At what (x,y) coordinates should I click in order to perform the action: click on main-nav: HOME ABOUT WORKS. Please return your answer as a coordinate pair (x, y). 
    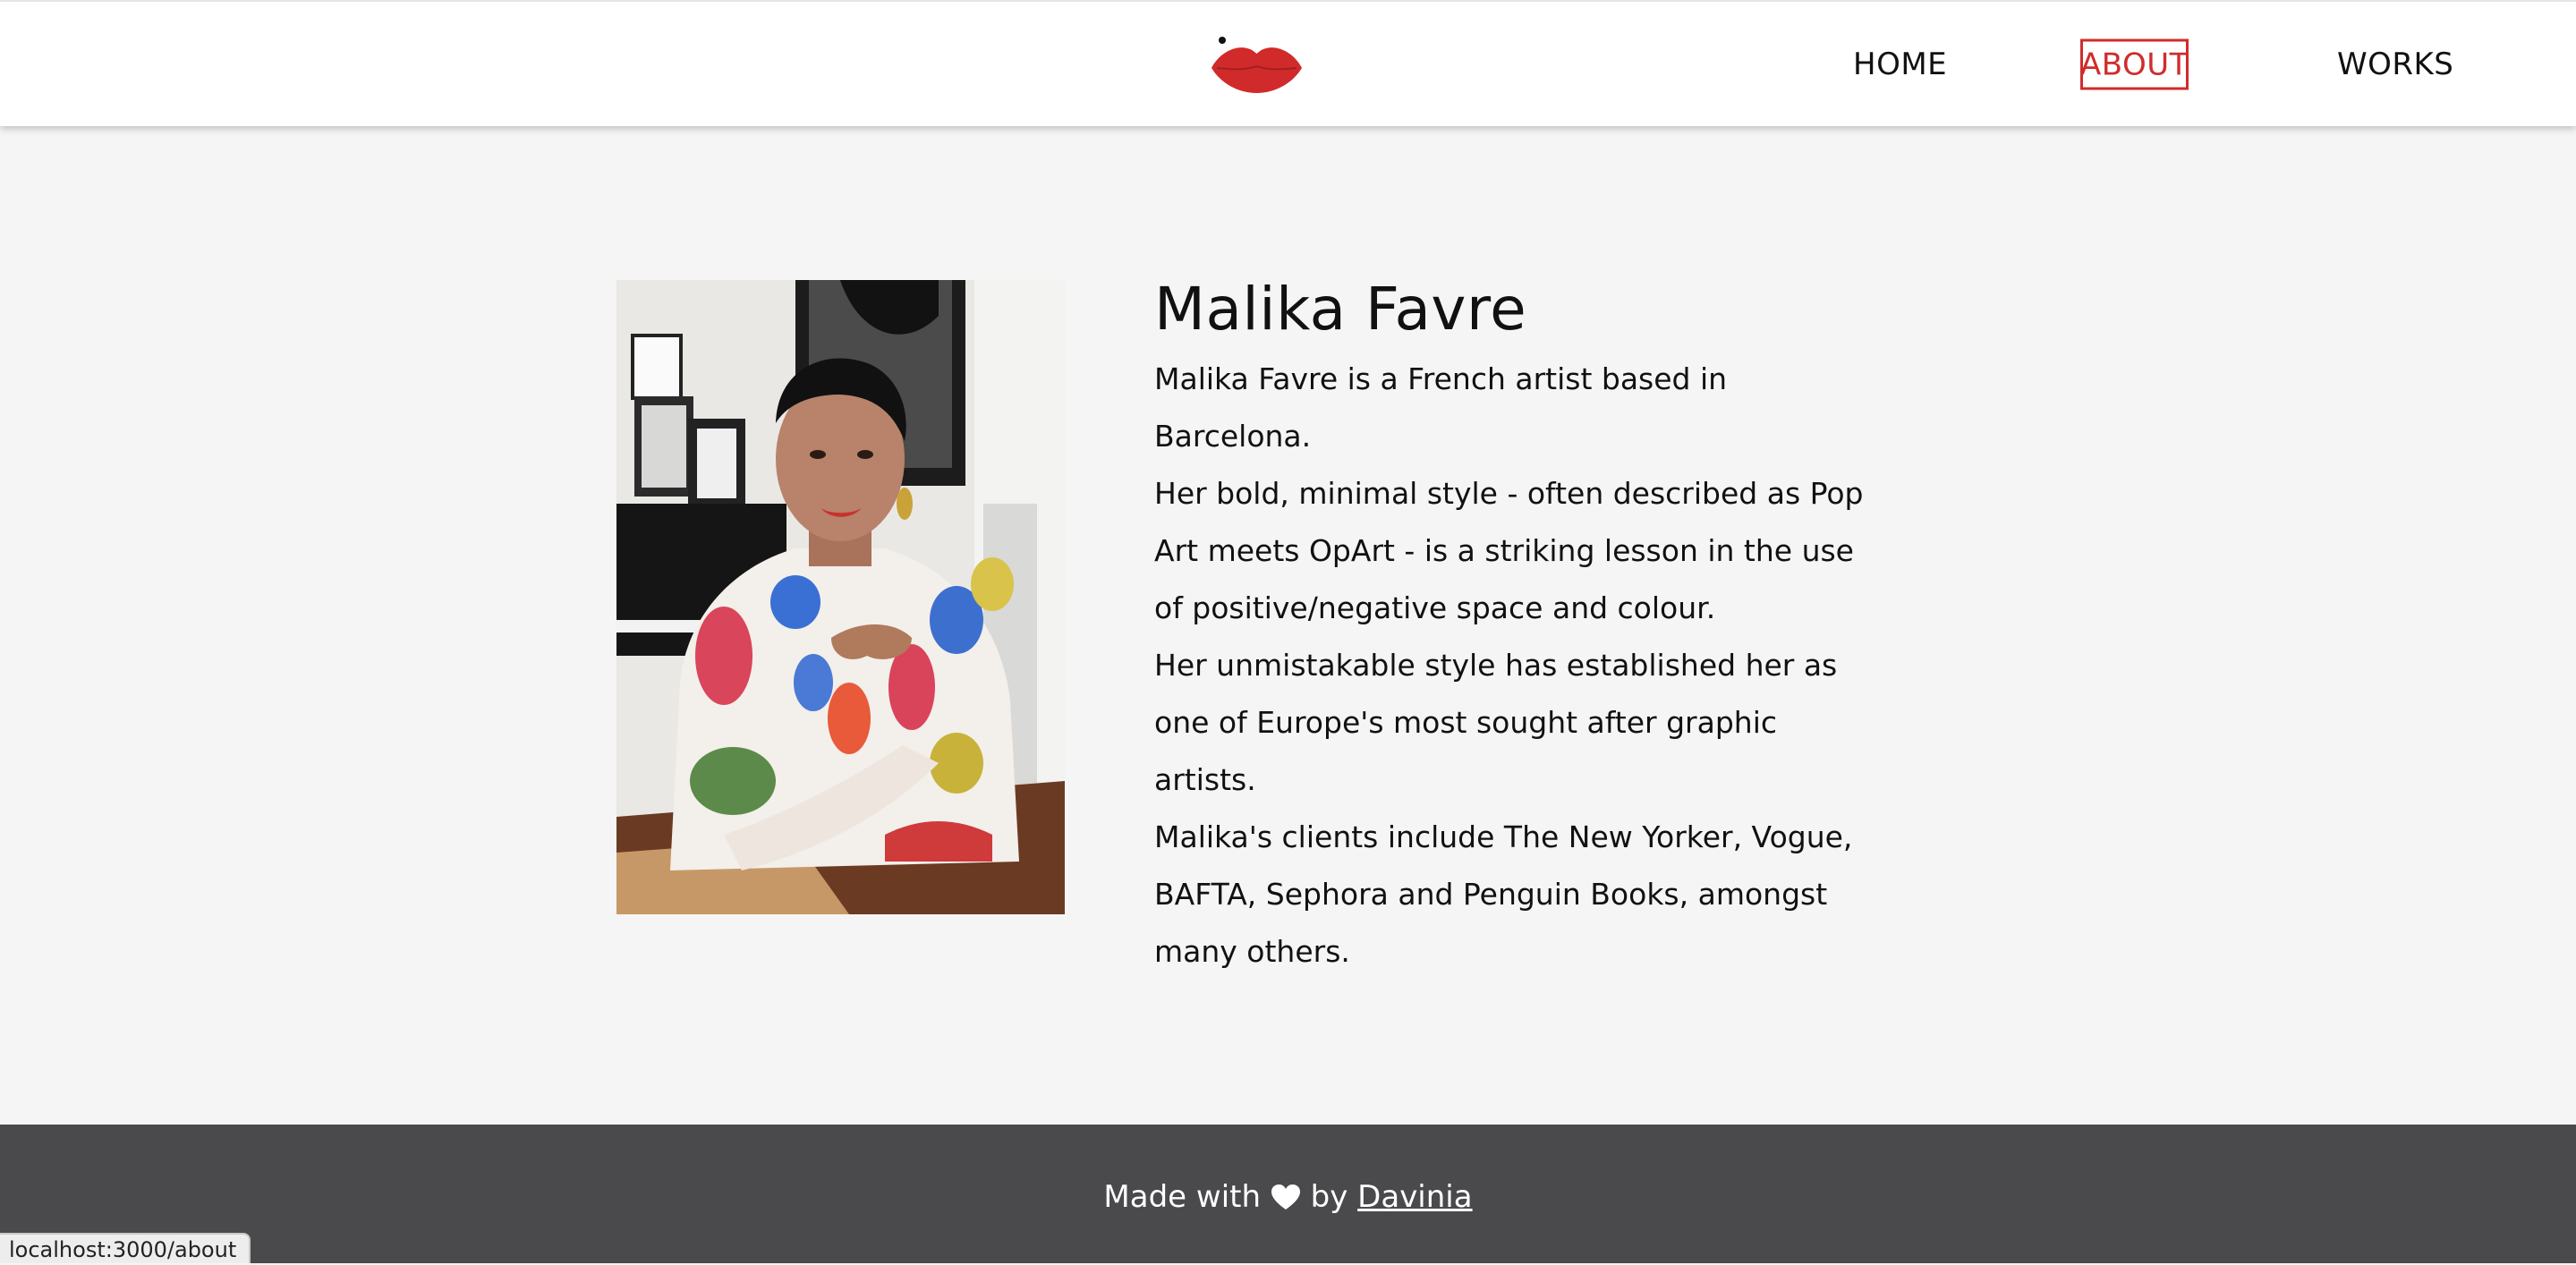
    Looking at the image, I should click on (1288, 65).